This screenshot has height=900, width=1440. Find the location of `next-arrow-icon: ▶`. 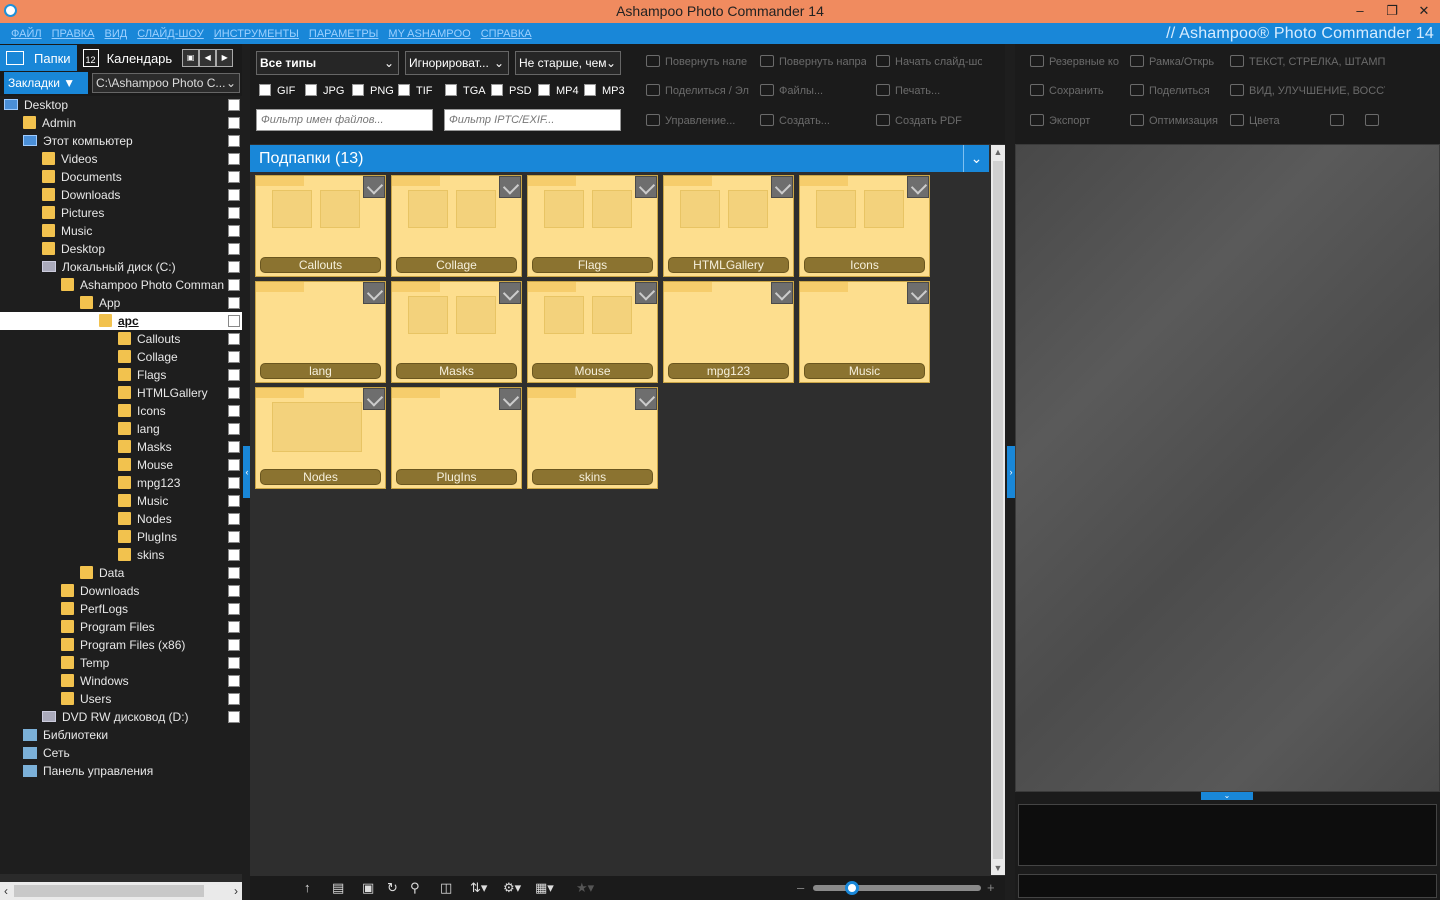

next-arrow-icon: ▶ is located at coordinates (225, 58).